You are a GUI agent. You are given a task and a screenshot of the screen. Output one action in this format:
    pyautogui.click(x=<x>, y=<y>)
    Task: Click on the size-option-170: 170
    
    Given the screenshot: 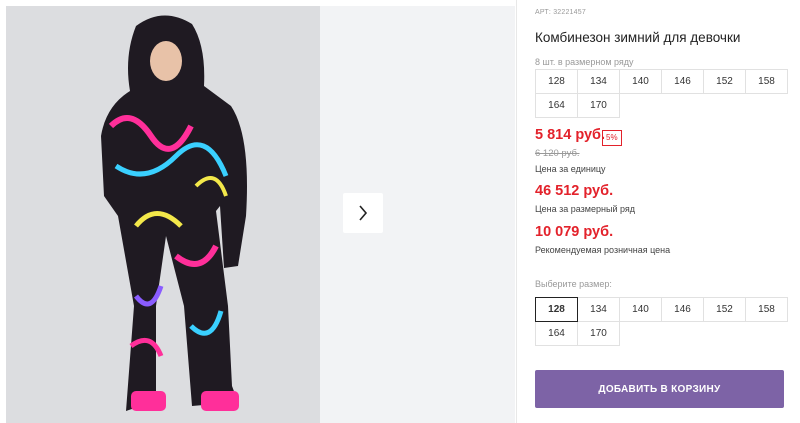 What is the action you would take?
    pyautogui.click(x=598, y=333)
    